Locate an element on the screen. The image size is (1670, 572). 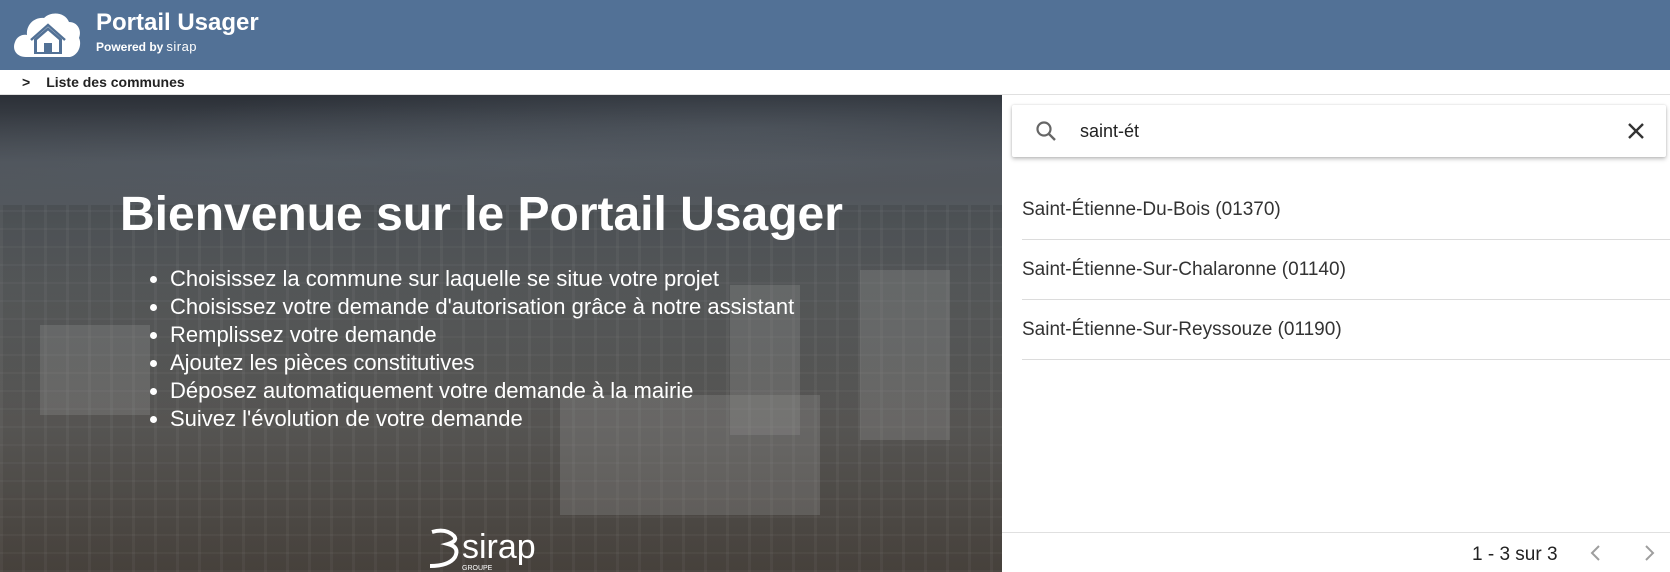
search-box is located at coordinates (1339, 131).